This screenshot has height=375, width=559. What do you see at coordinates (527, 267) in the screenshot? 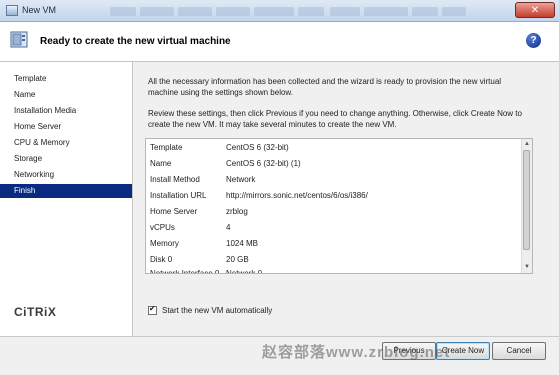
I see `scroll-down-icon: ▼` at bounding box center [527, 267].